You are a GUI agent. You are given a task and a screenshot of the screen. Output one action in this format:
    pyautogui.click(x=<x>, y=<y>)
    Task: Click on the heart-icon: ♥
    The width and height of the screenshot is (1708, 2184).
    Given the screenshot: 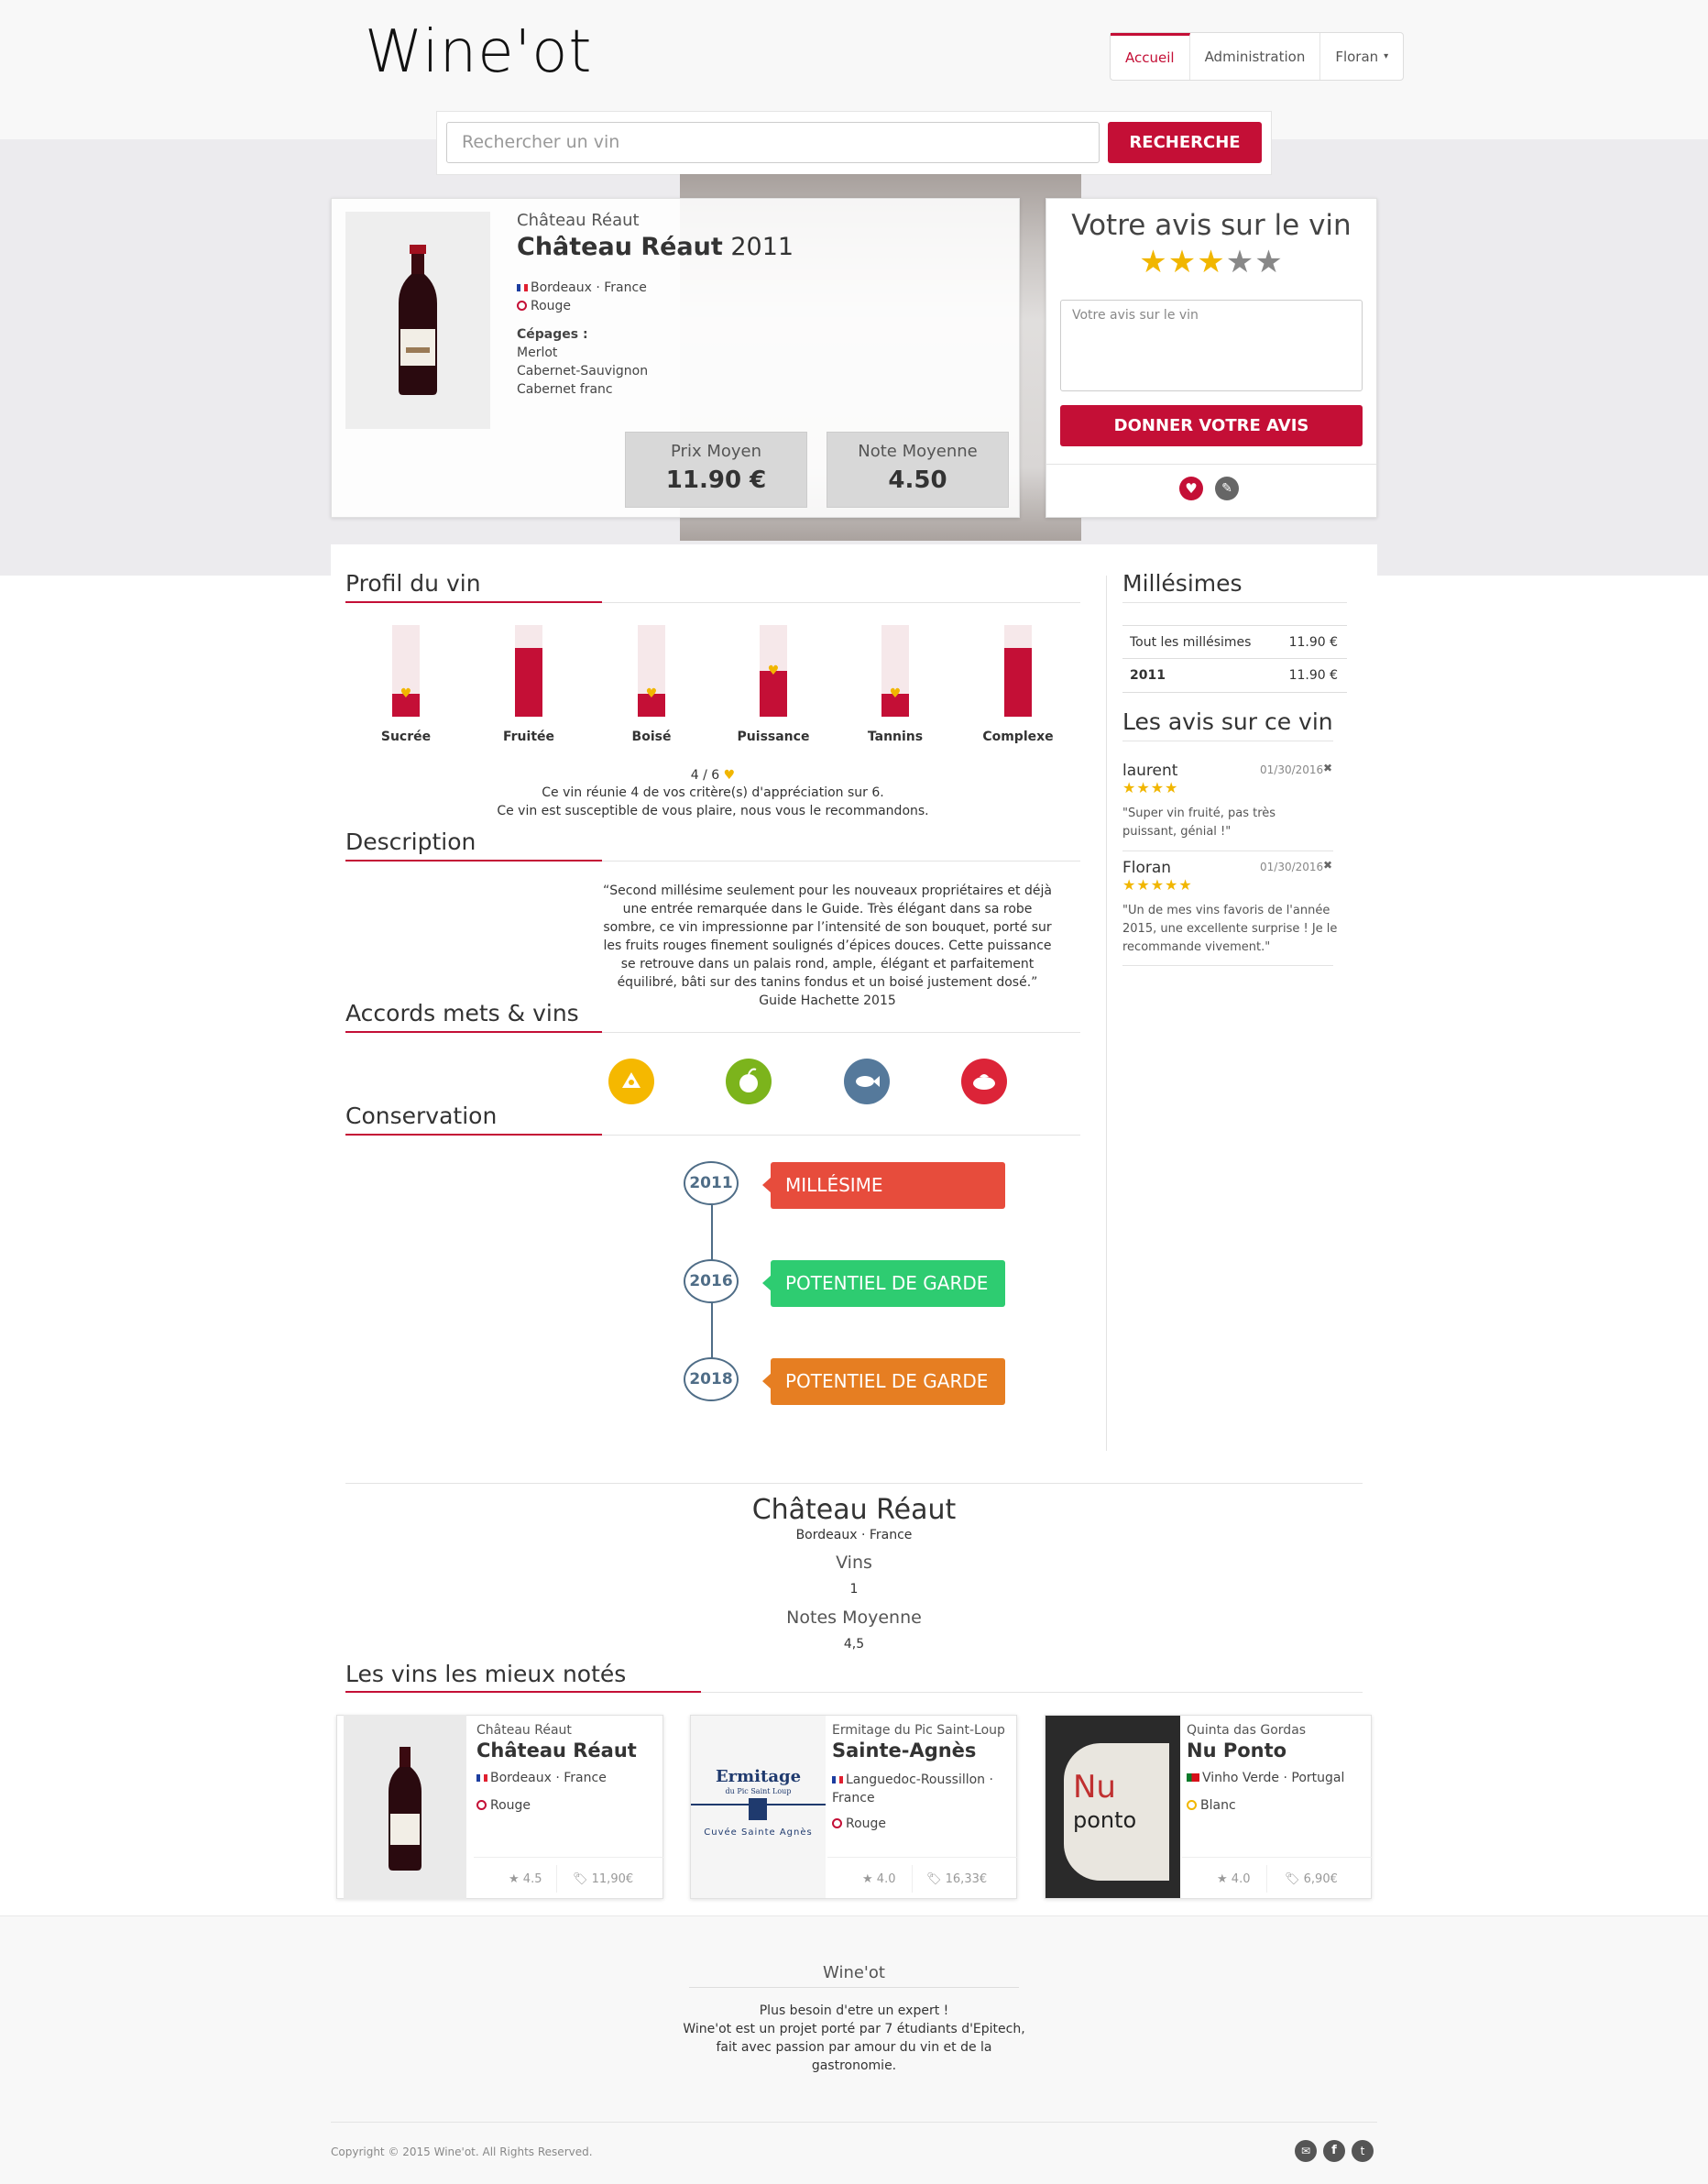 What is the action you would take?
    pyautogui.click(x=730, y=775)
    